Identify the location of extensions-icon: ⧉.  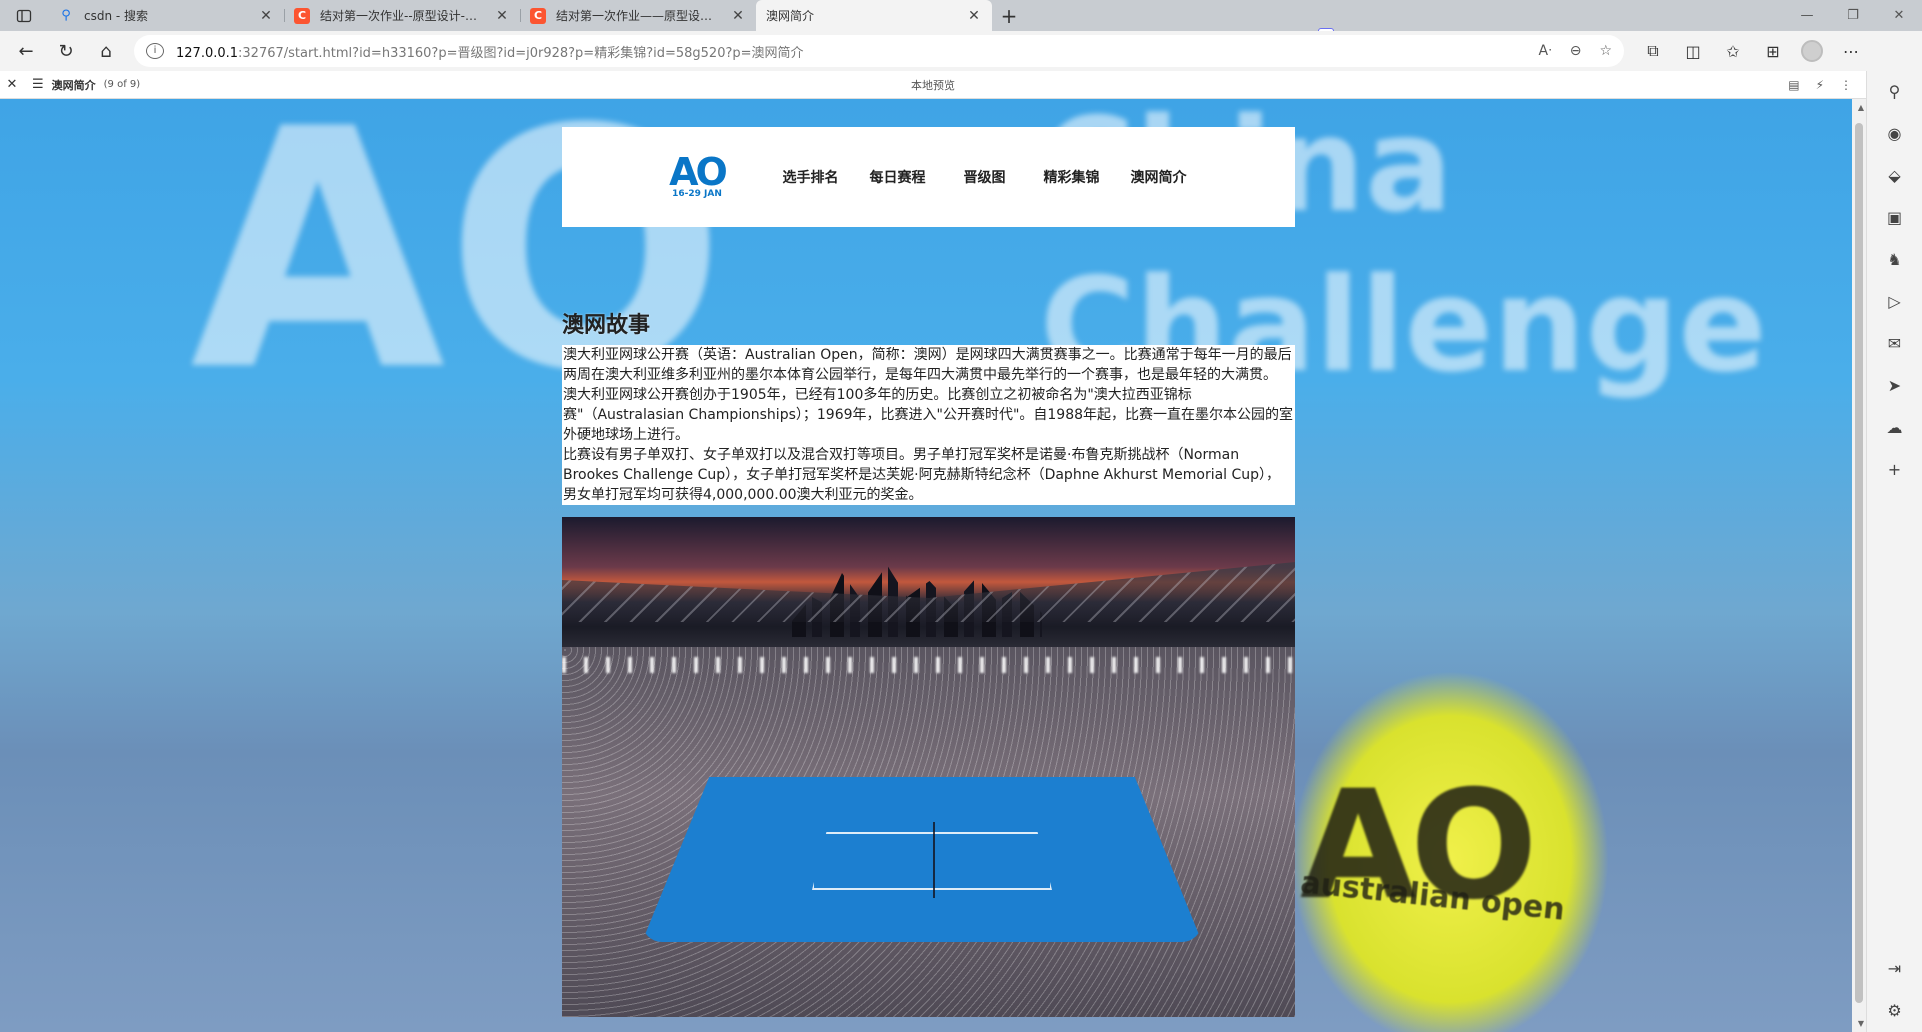
(1653, 51).